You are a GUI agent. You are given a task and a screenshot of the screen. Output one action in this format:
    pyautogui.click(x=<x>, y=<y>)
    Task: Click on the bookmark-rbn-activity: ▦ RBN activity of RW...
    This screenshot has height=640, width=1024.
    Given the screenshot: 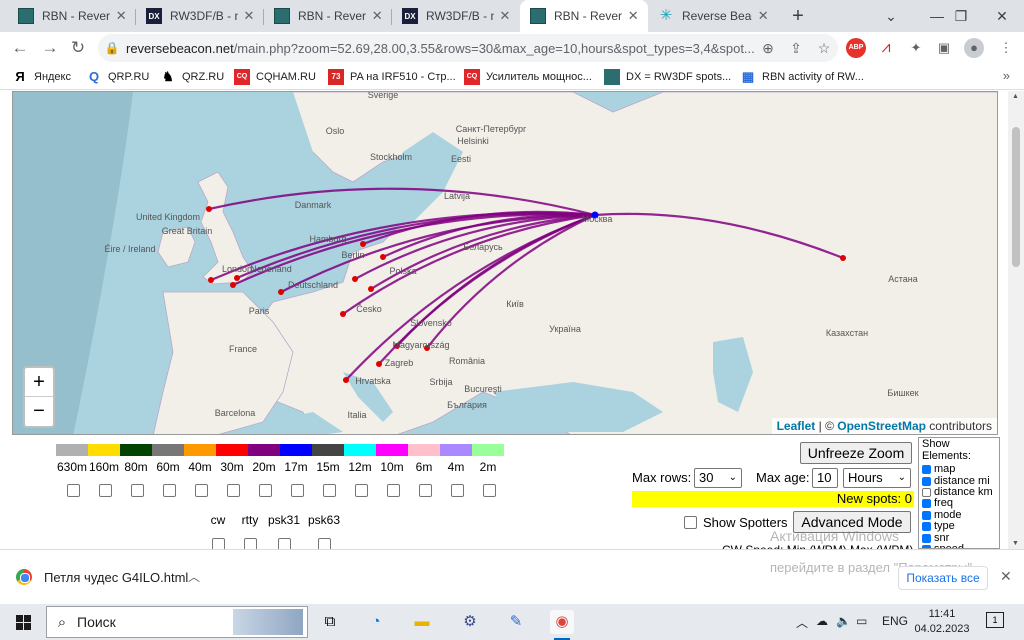 What is the action you would take?
    pyautogui.click(x=802, y=77)
    